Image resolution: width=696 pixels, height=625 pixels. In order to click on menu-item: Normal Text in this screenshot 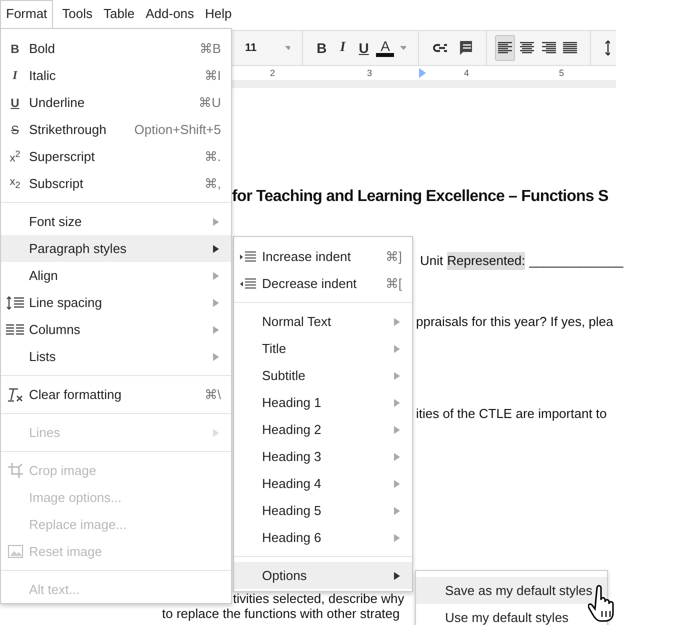, I will do `click(323, 321)`.